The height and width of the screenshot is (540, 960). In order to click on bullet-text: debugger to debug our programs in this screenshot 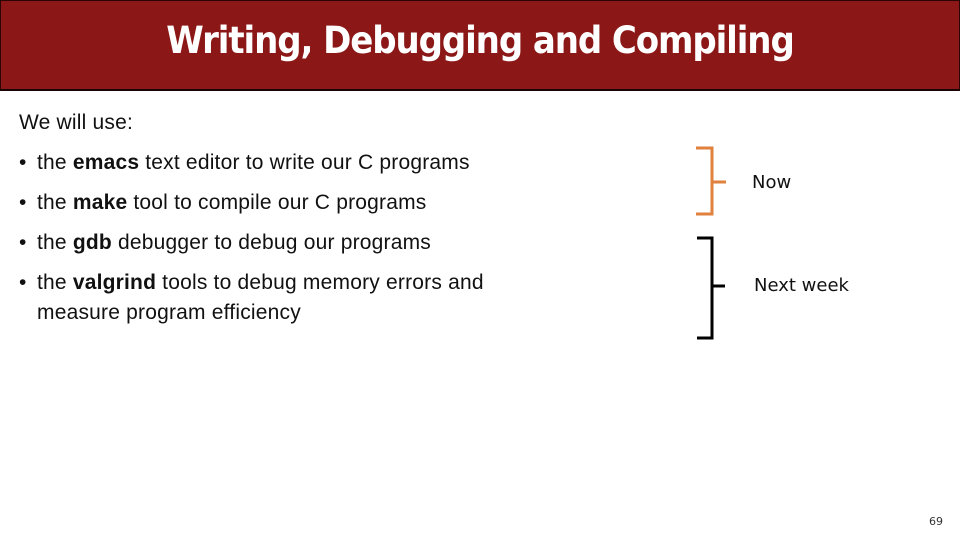, I will do `click(271, 242)`.